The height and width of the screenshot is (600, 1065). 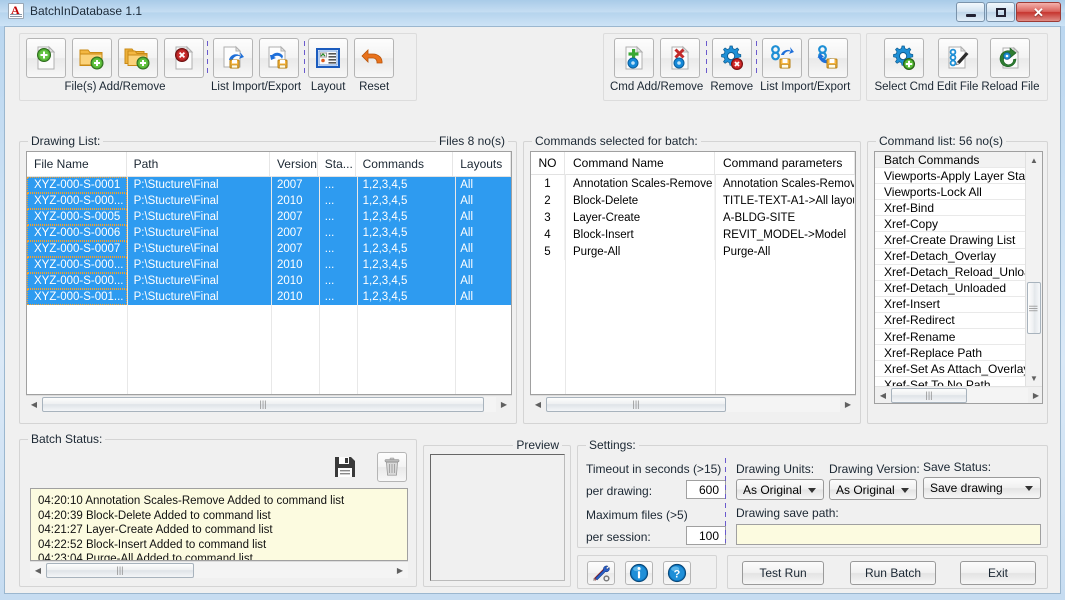 I want to click on preview-canvas, so click(x=497, y=517).